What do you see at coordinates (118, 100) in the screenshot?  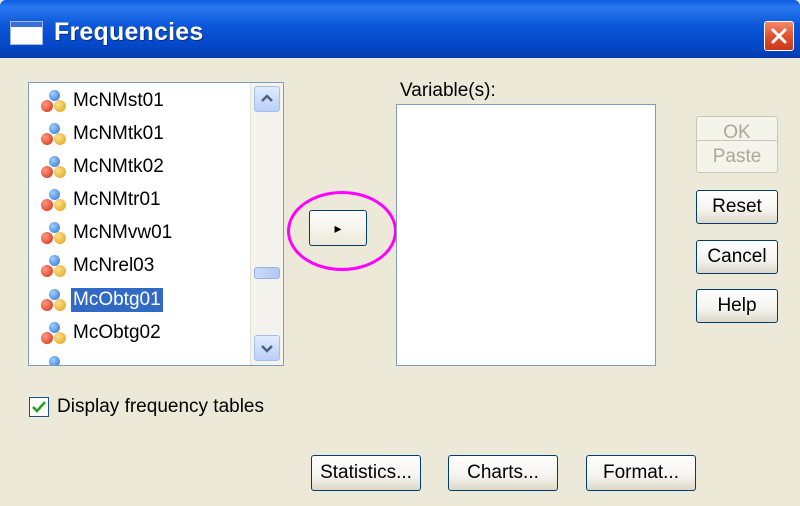 I see `list-item-label: McNMst01` at bounding box center [118, 100].